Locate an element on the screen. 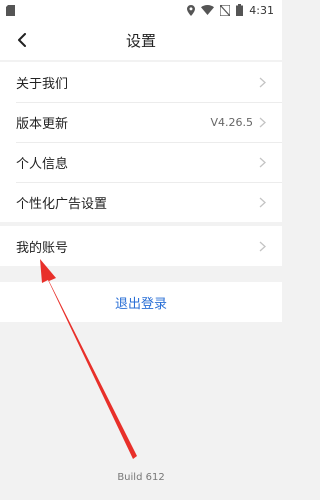  battery-icon is located at coordinates (240, 10).